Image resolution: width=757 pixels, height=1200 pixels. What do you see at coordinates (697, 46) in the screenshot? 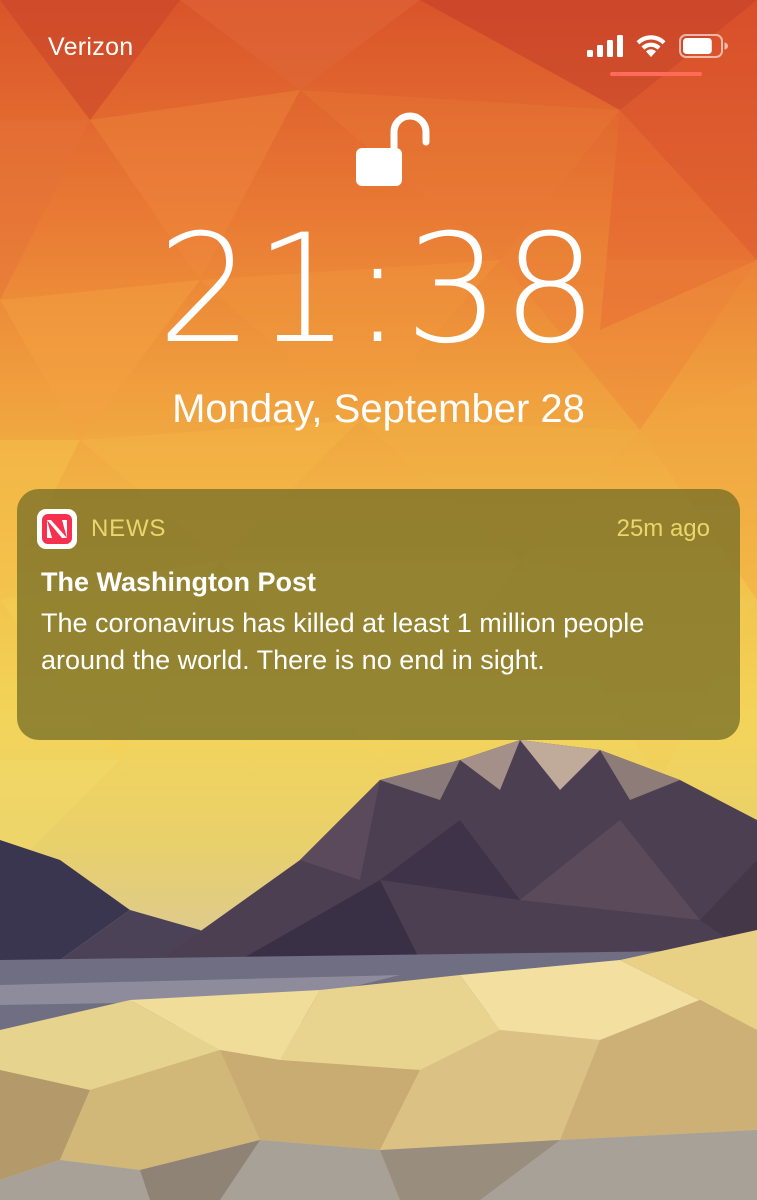
I see `battery-fill` at bounding box center [697, 46].